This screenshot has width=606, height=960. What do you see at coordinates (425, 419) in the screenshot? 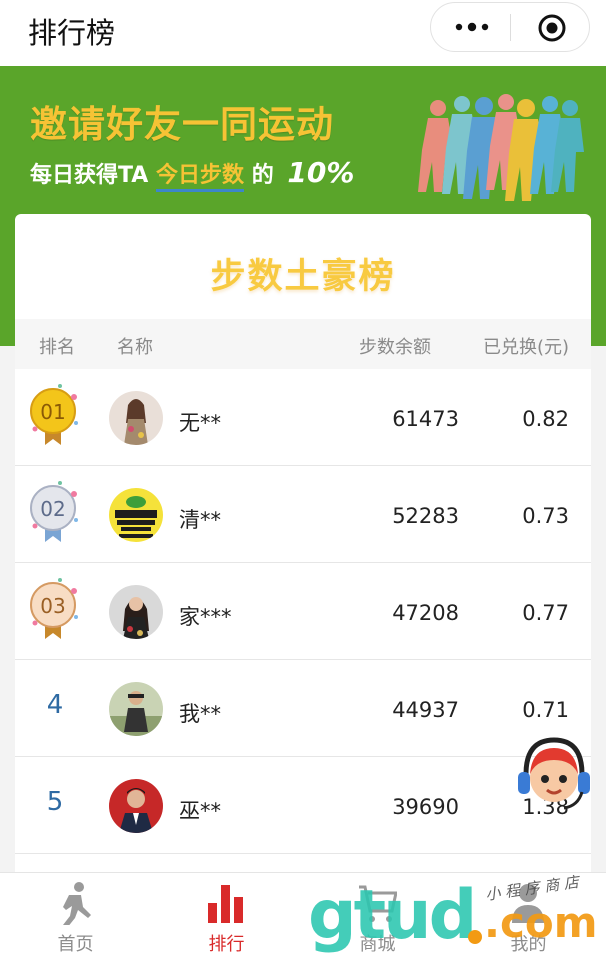
I see `steps-balance: 61473` at bounding box center [425, 419].